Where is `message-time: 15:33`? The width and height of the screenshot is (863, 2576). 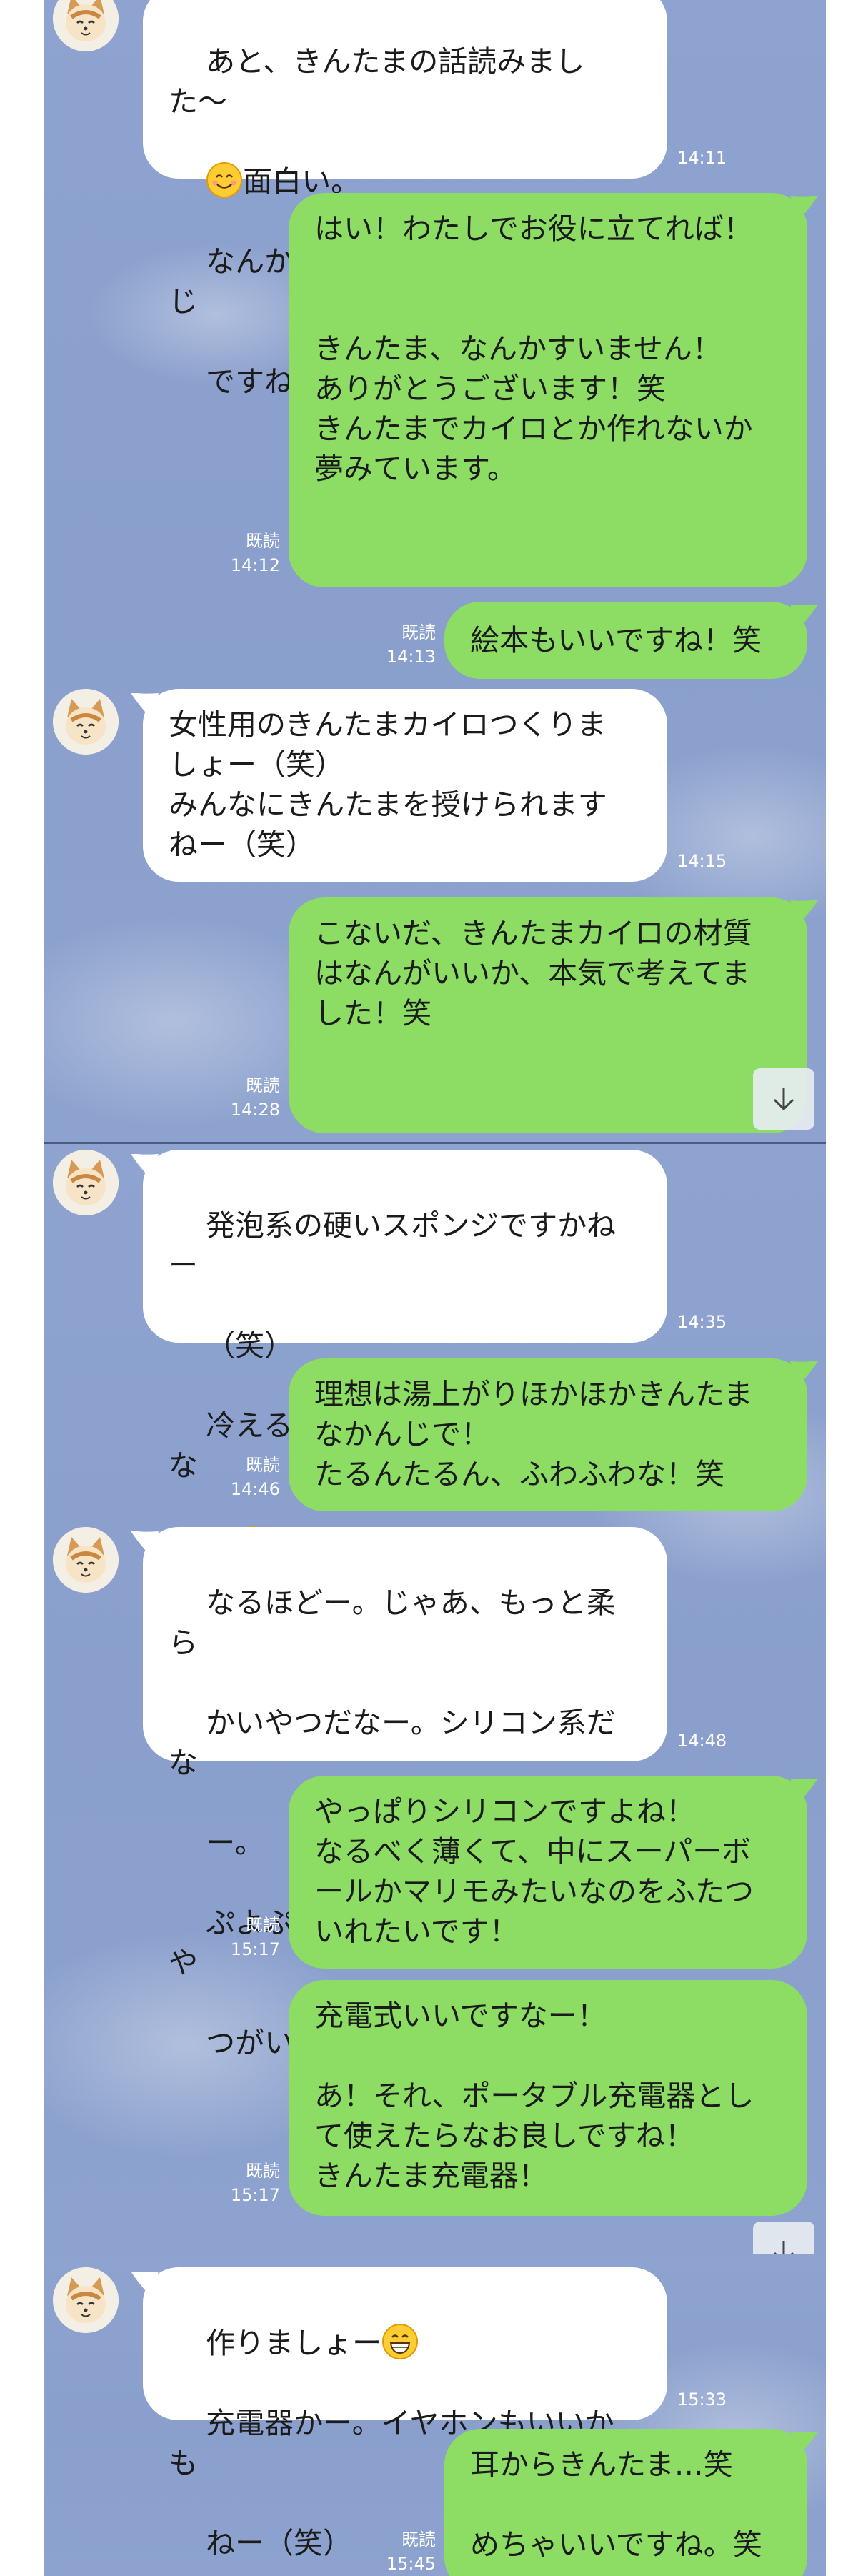
message-time: 15:33 is located at coordinates (702, 2399).